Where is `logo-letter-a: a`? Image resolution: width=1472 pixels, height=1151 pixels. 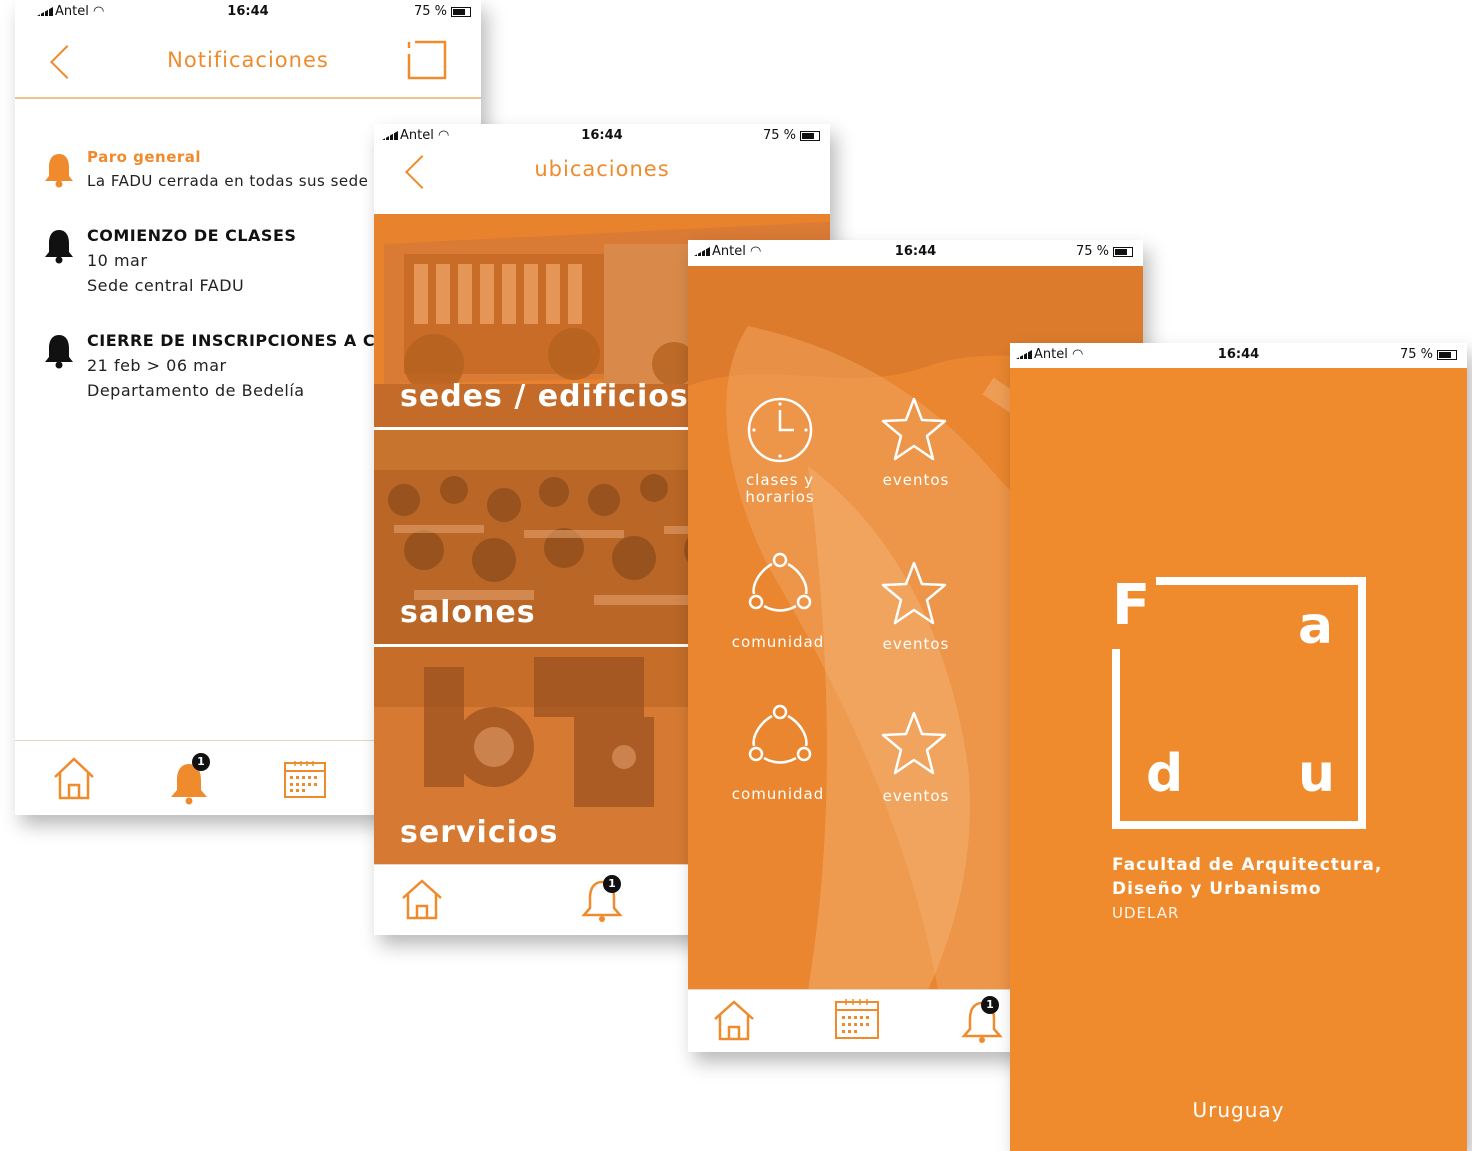 logo-letter-a: a is located at coordinates (1316, 626).